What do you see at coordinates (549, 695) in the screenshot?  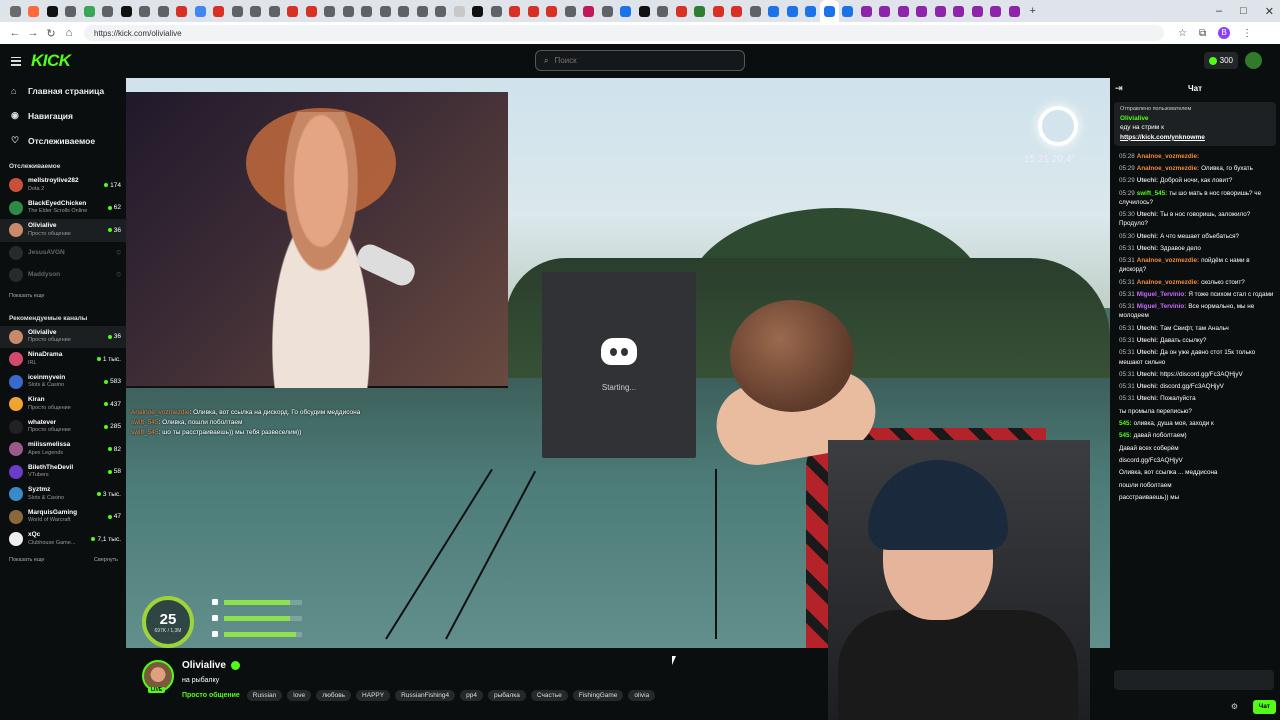 I see `stream-tag: Счастье` at bounding box center [549, 695].